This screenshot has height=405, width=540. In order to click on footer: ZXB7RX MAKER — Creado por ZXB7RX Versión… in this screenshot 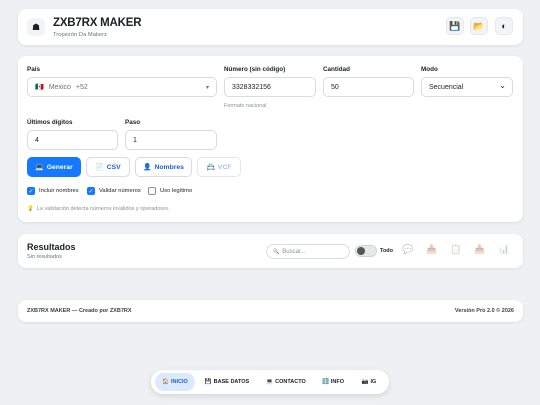, I will do `click(270, 311)`.